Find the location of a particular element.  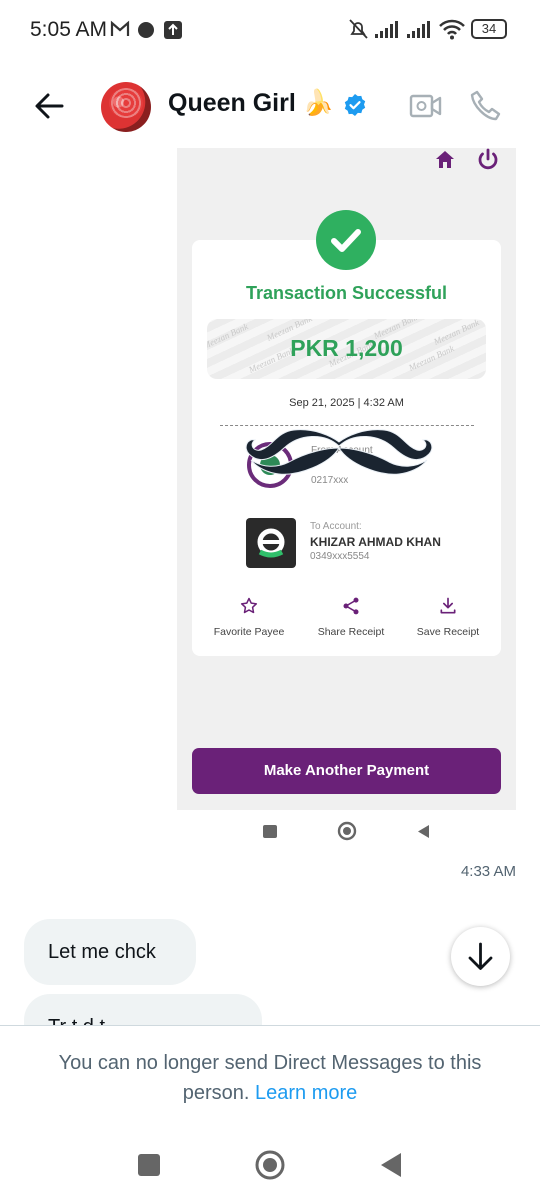

notification-dot-icon is located at coordinates (146, 30).